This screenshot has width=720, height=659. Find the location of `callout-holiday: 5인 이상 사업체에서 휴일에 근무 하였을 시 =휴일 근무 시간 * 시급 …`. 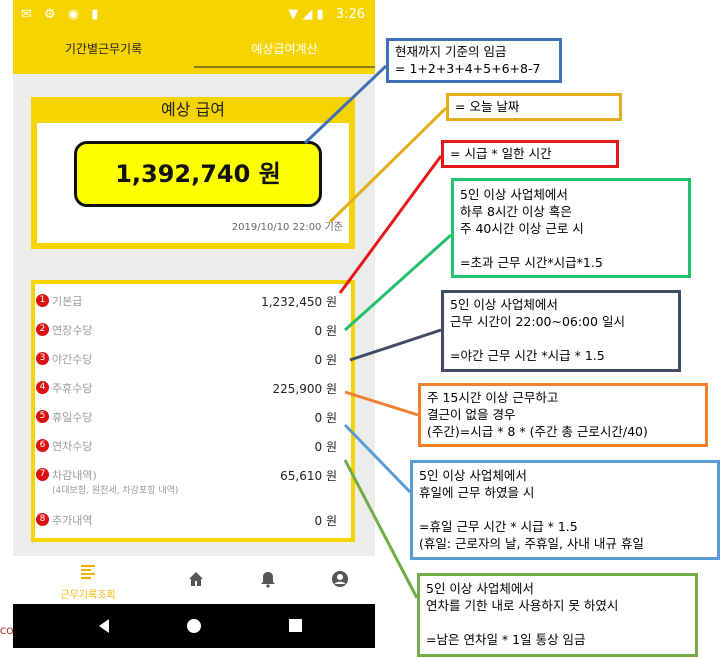

callout-holiday: 5인 이상 사업체에서 휴일에 근무 하였을 시 =휴일 근무 시간 * 시급 … is located at coordinates (565, 510).